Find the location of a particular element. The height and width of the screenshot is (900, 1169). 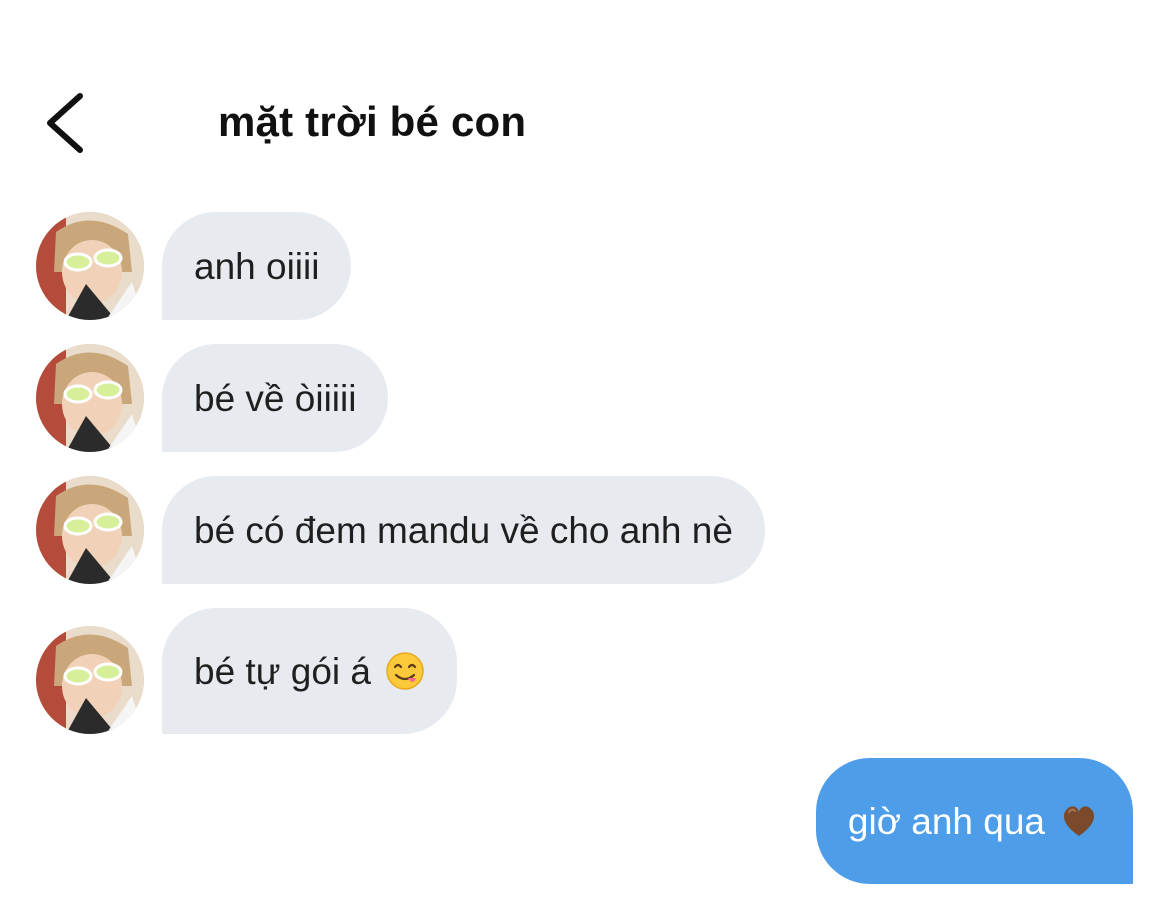

incoming-message-bubble: bé về òiiiii is located at coordinates (275, 398).